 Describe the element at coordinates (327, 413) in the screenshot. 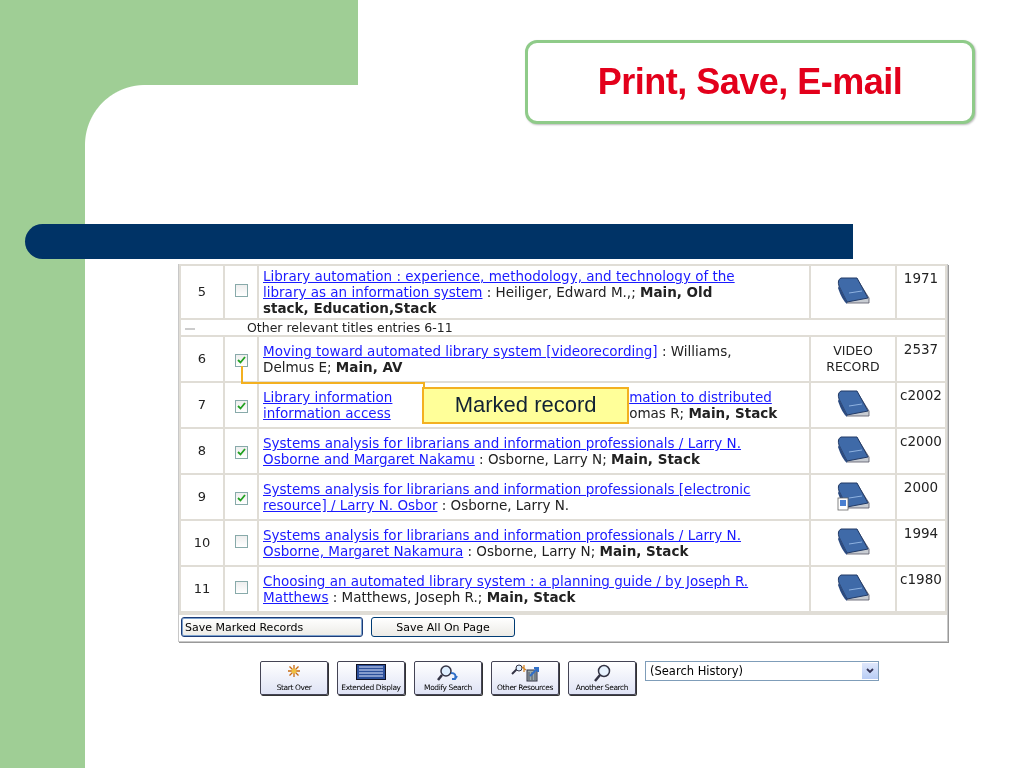

I see `title-link: information access` at that location.